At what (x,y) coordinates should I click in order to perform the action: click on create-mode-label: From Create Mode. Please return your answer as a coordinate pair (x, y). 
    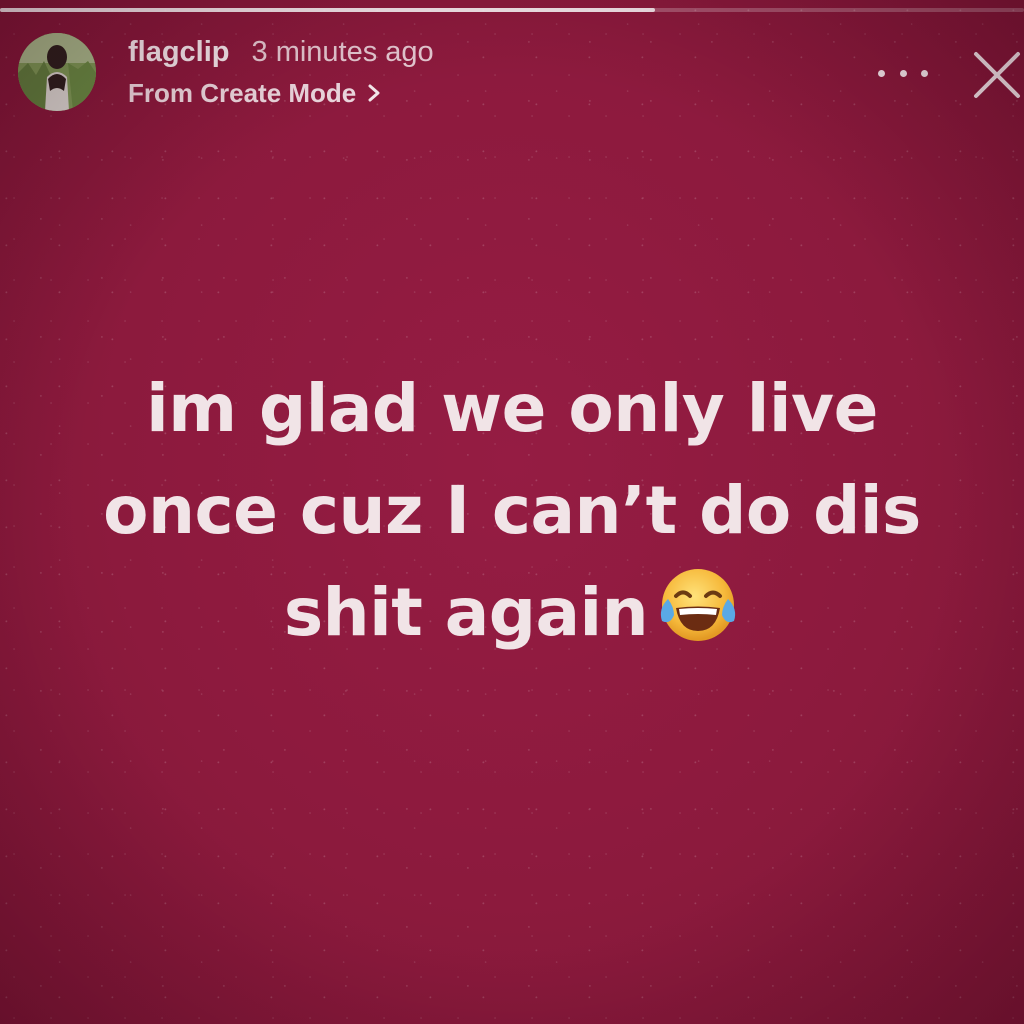
    Looking at the image, I should click on (242, 92).